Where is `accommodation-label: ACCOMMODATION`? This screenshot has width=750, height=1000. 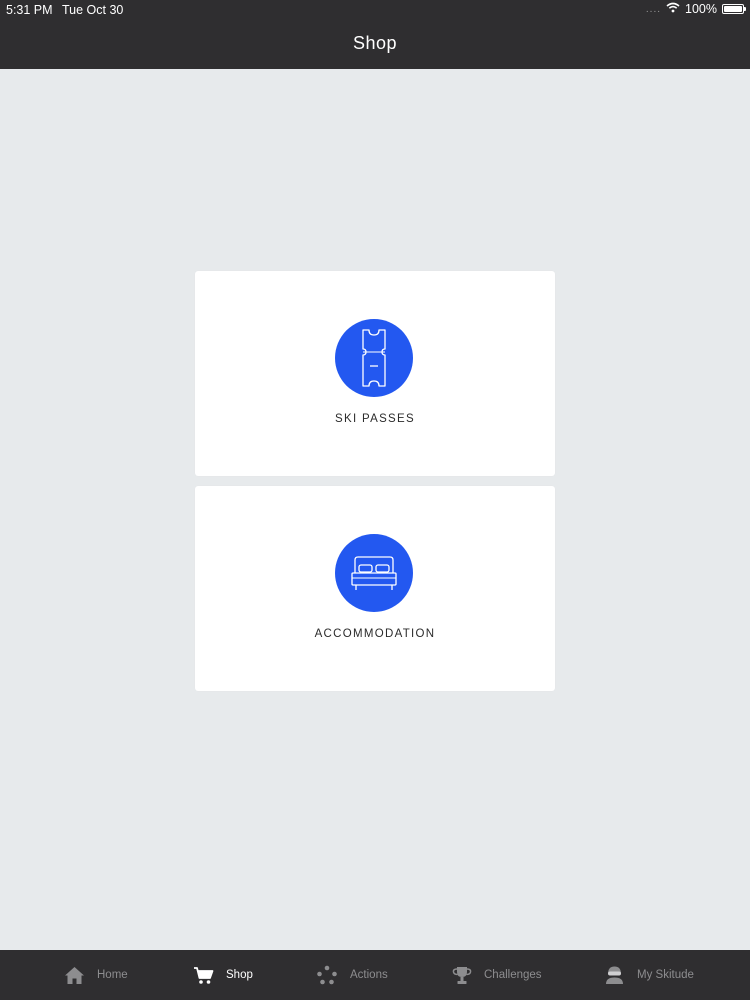 accommodation-label: ACCOMMODATION is located at coordinates (375, 634).